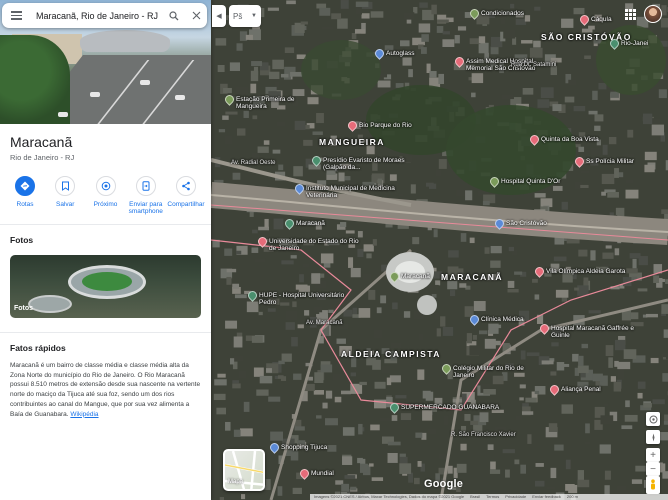 Image resolution: width=668 pixels, height=500 pixels. What do you see at coordinates (634, 43) in the screenshot?
I see `map-label-poi: Rio-Janei` at bounding box center [634, 43].